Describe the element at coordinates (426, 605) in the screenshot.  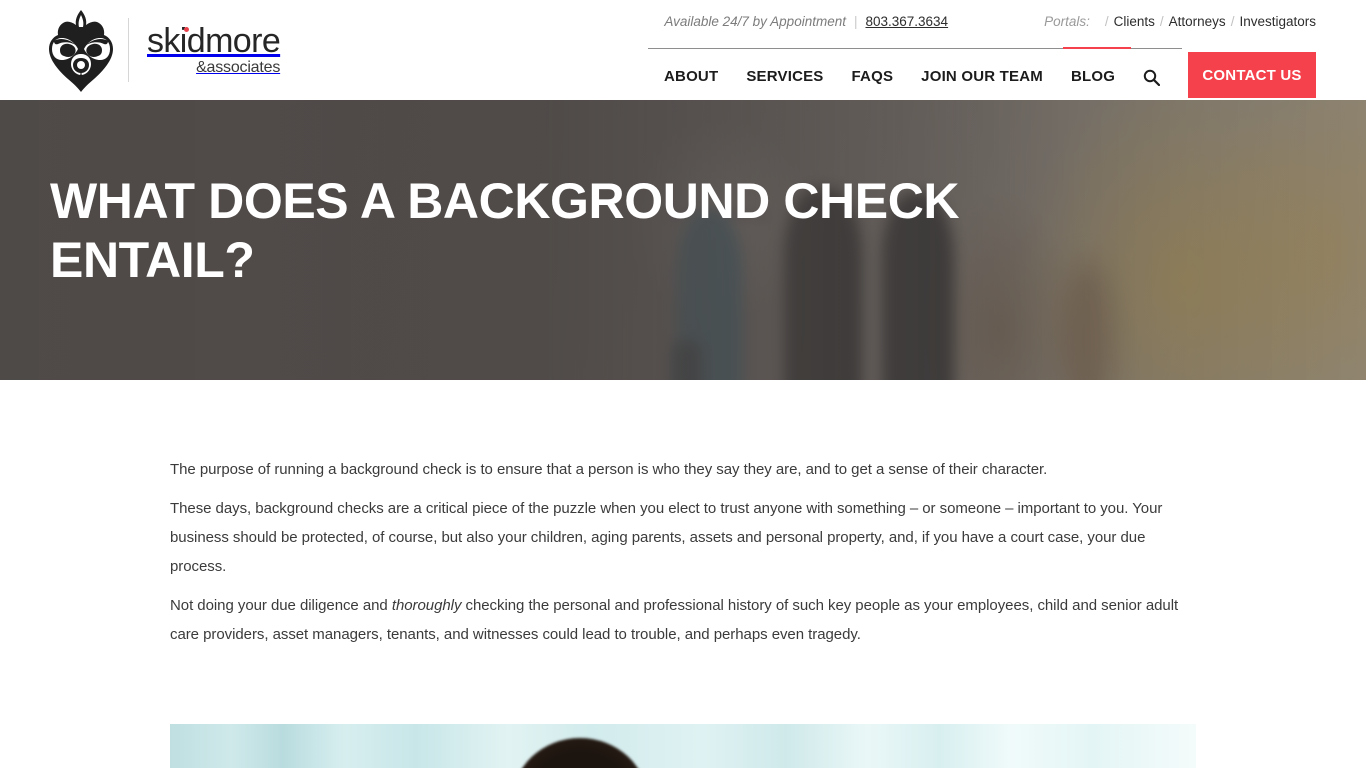
I see `paragraph-3-emphasis: thoroughly` at that location.